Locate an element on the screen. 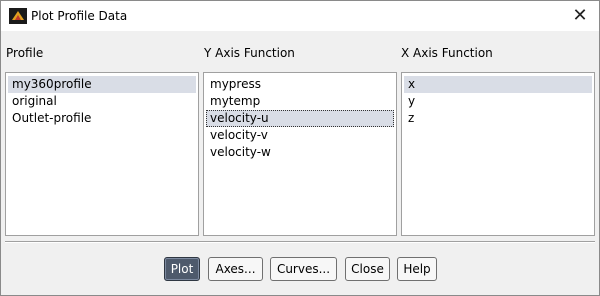 The height and width of the screenshot is (296, 600). y-axis-item-mypress: mypress is located at coordinates (300, 84).